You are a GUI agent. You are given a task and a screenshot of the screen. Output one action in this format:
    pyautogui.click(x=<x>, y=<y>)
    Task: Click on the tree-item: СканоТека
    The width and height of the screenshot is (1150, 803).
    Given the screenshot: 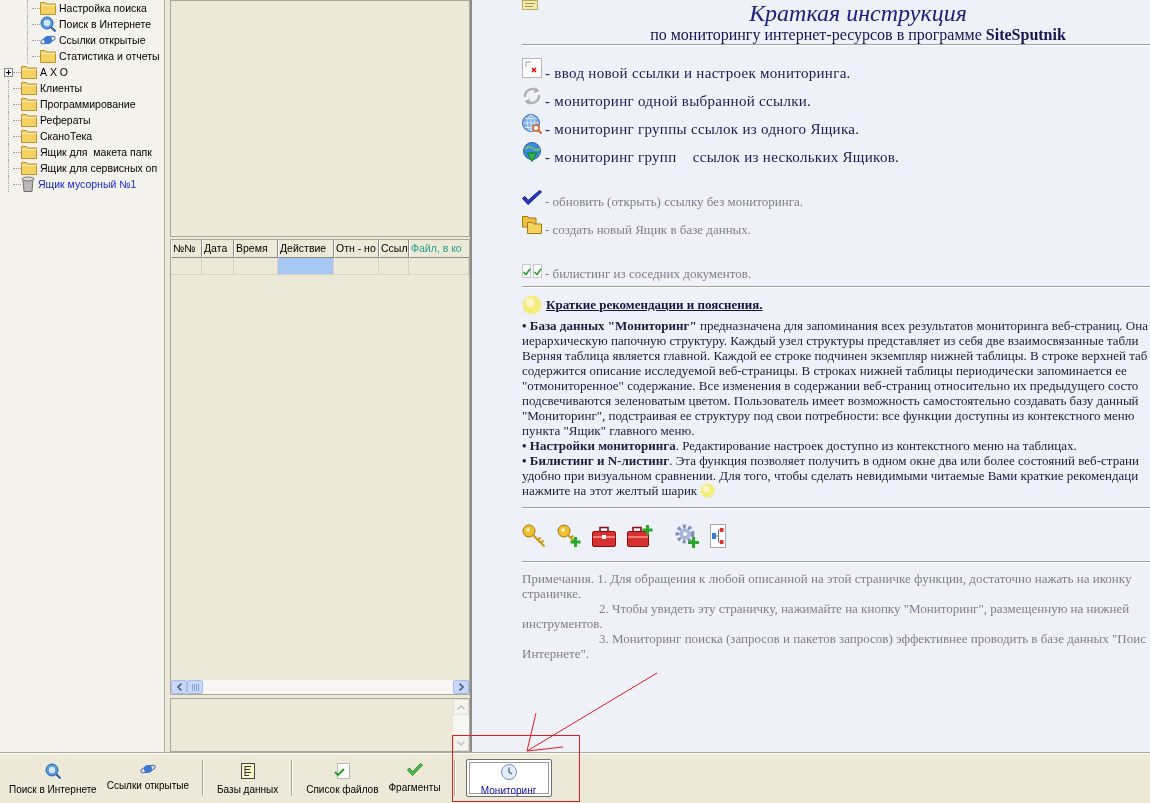 What is the action you would take?
    pyautogui.click(x=57, y=136)
    